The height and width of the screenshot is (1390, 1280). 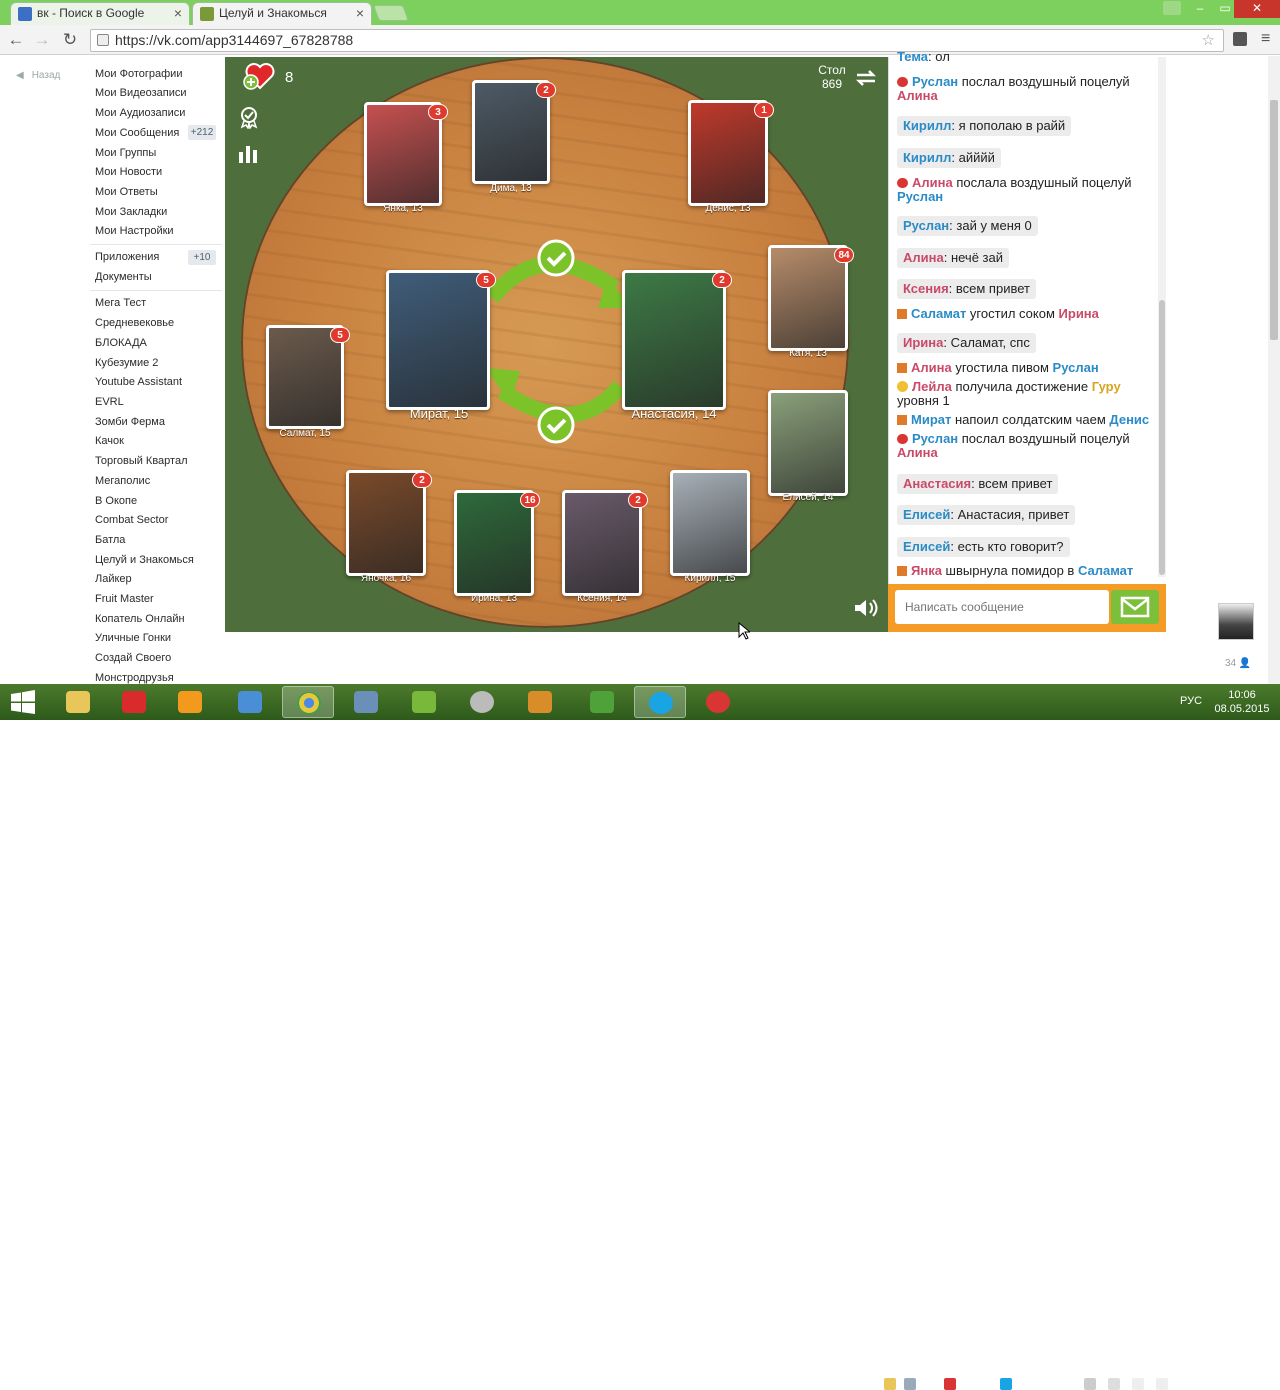 What do you see at coordinates (42, 40) in the screenshot?
I see `forward-button: →` at bounding box center [42, 40].